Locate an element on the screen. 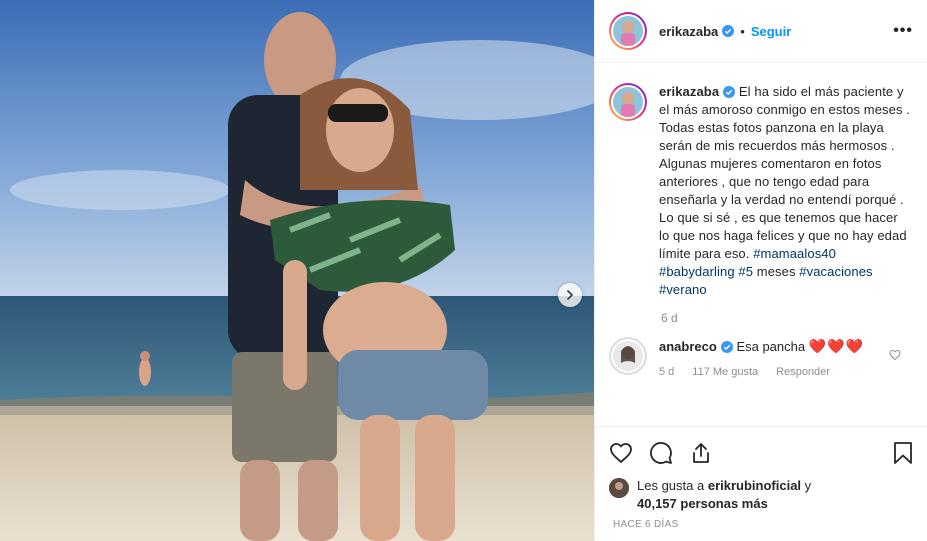 Image resolution: width=927 pixels, height=541 pixels. likes-suffix: personas más is located at coordinates (723, 503).